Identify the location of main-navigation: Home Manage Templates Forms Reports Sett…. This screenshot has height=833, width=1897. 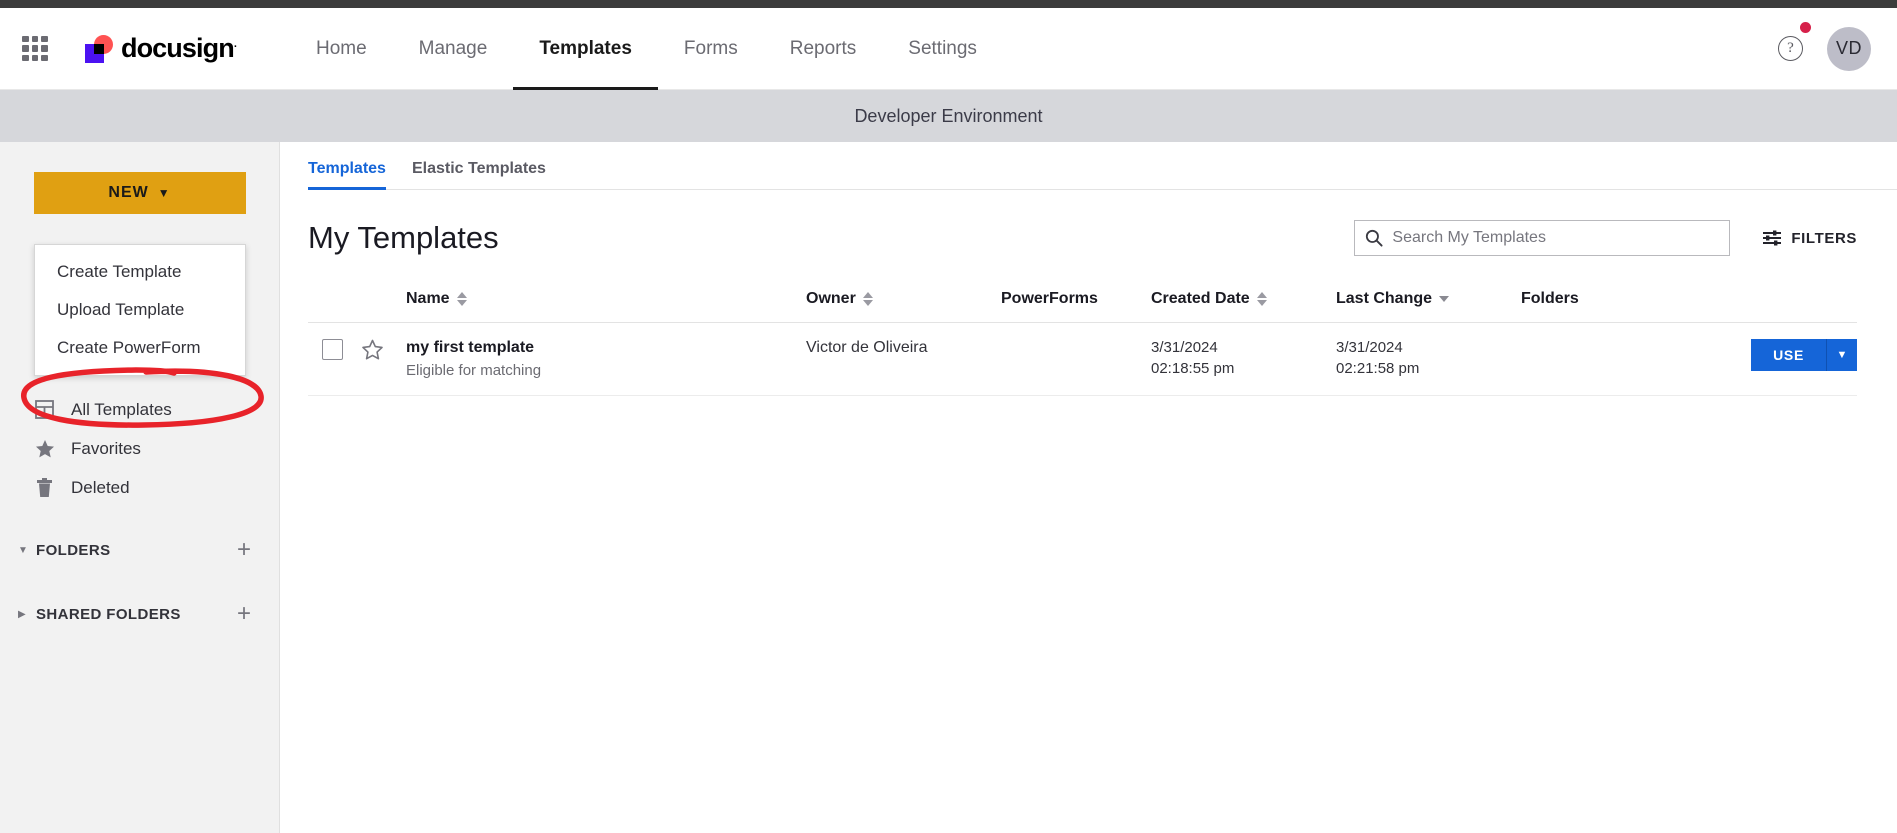
(646, 49).